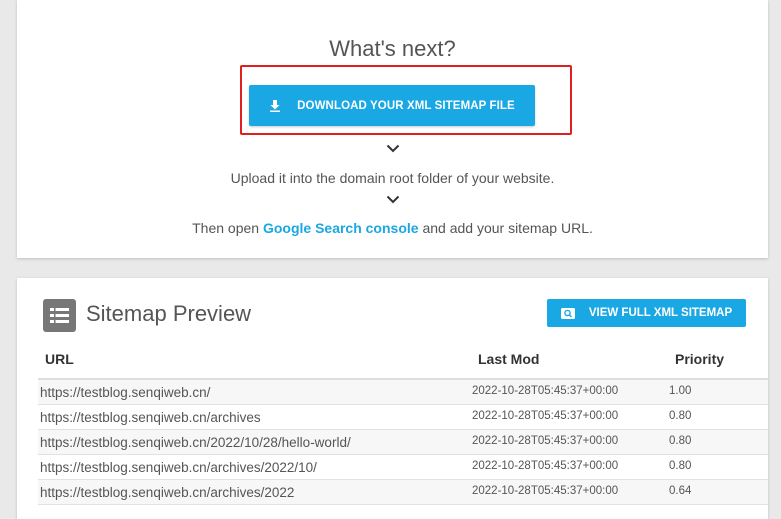 The width and height of the screenshot is (781, 519). What do you see at coordinates (341, 228) in the screenshot?
I see `google-search-console-link: Google Search console` at bounding box center [341, 228].